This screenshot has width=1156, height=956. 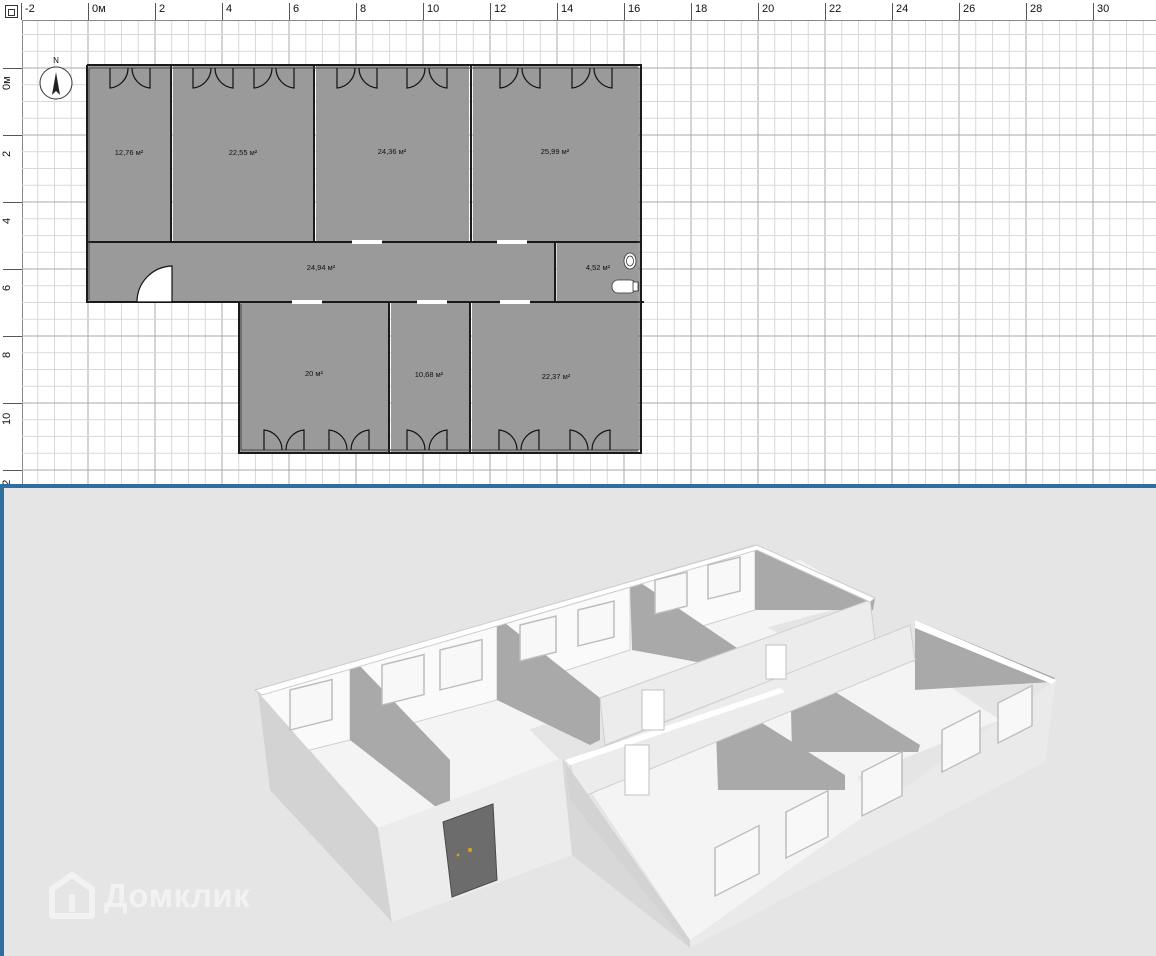 I want to click on area-label: 22,55 м², so click(x=243, y=152).